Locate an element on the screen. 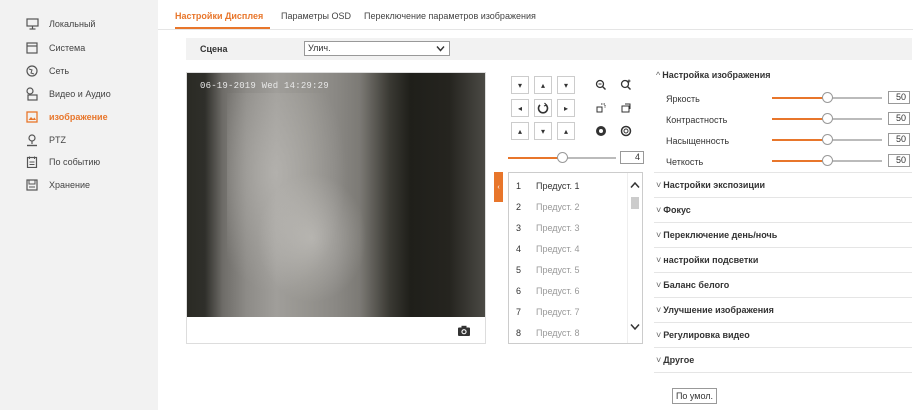  brightness-slider: Яркость 50 is located at coordinates (783, 98).